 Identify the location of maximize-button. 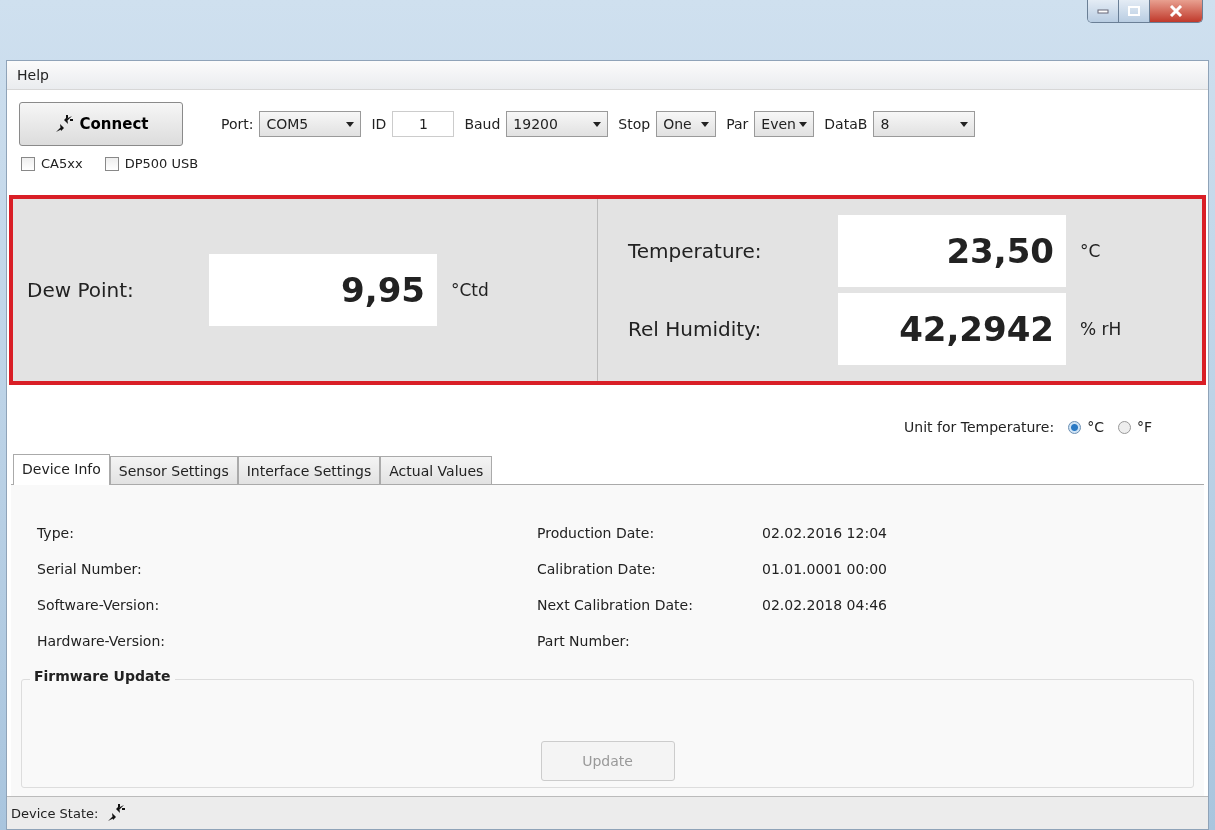
(1134, 11).